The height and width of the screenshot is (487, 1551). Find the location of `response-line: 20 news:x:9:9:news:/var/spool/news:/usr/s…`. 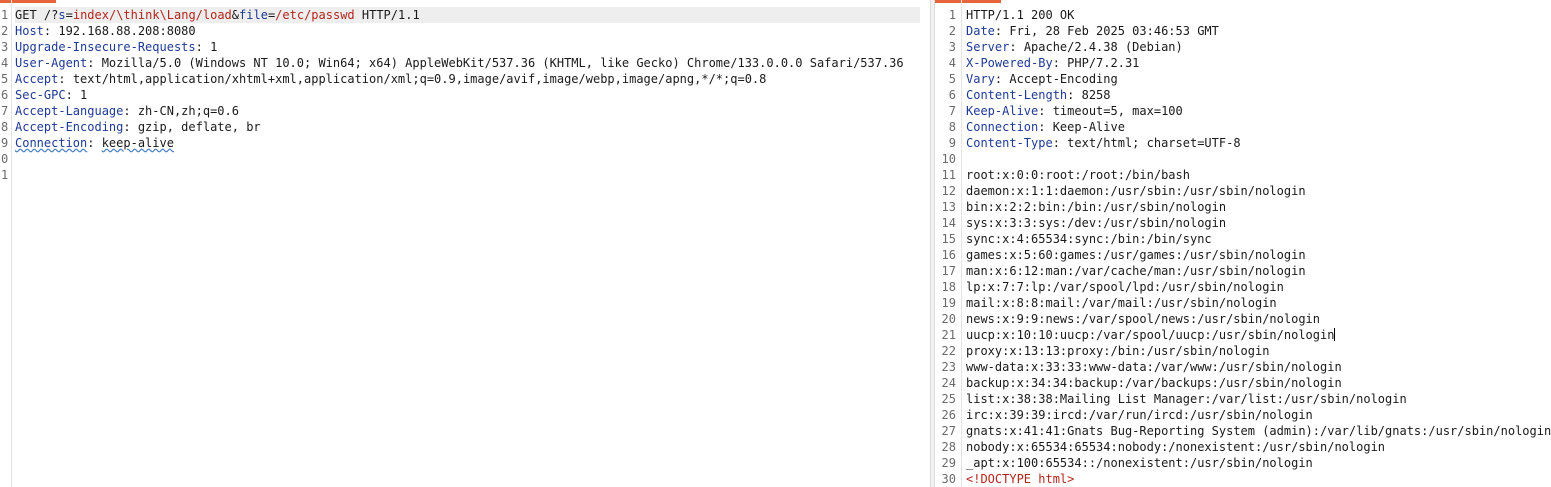

response-line: 20 news:x:9:9:news:/var/spool/news:/usr/s… is located at coordinates (1243, 319).